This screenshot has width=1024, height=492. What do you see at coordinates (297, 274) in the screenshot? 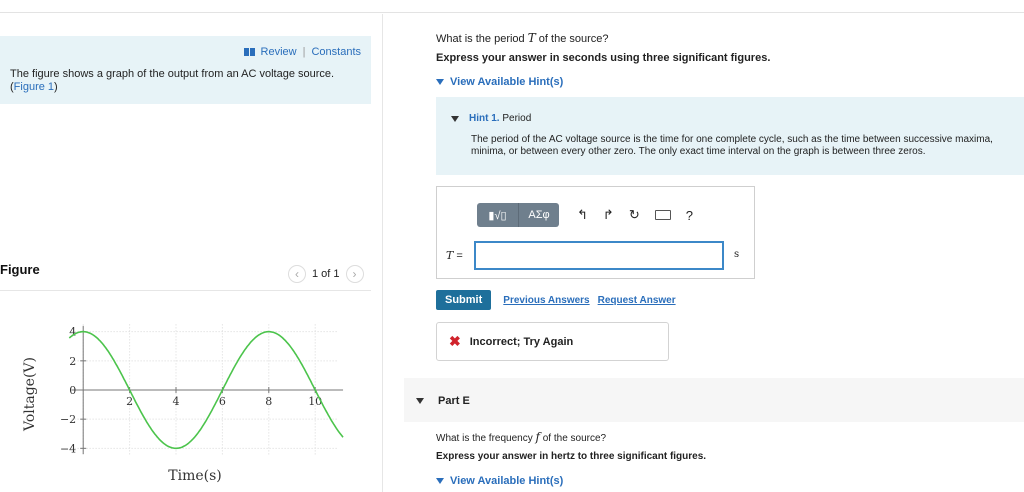
I see `prev-figure-button: ‹` at bounding box center [297, 274].